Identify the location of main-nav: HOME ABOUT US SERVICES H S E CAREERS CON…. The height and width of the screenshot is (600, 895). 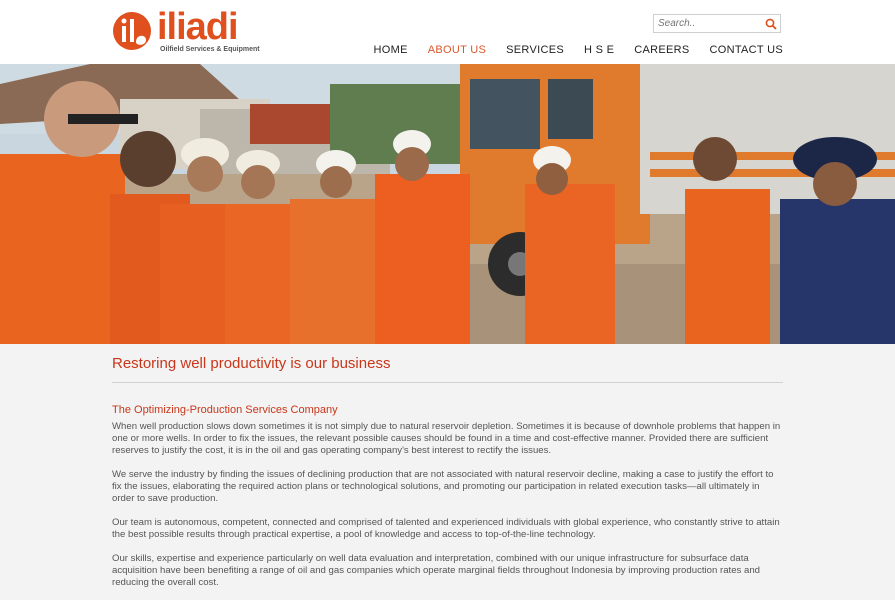
(569, 50).